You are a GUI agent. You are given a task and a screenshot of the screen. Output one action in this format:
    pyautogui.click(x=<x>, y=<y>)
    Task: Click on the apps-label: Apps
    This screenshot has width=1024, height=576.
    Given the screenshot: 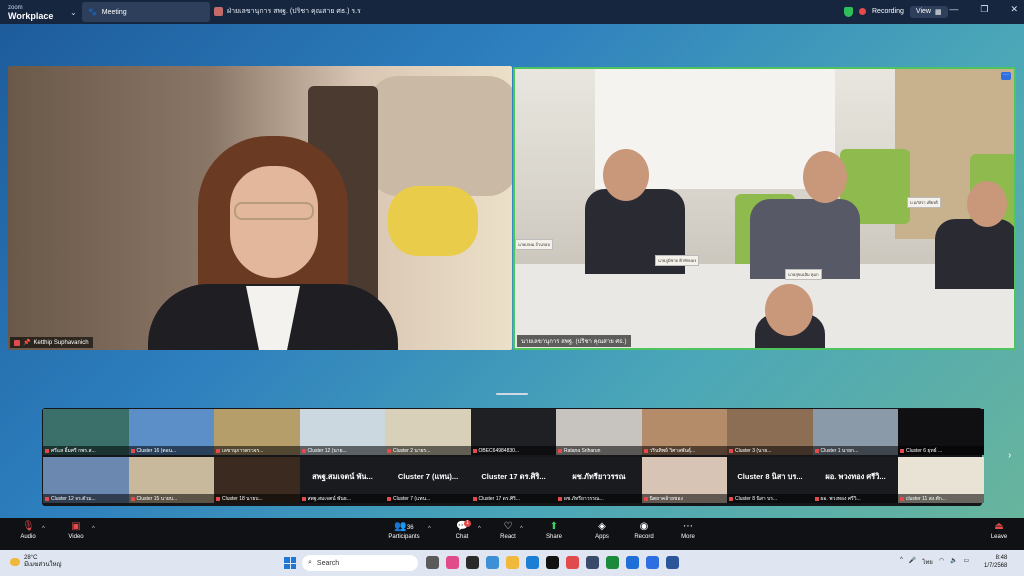 What is the action you would take?
    pyautogui.click(x=602, y=537)
    